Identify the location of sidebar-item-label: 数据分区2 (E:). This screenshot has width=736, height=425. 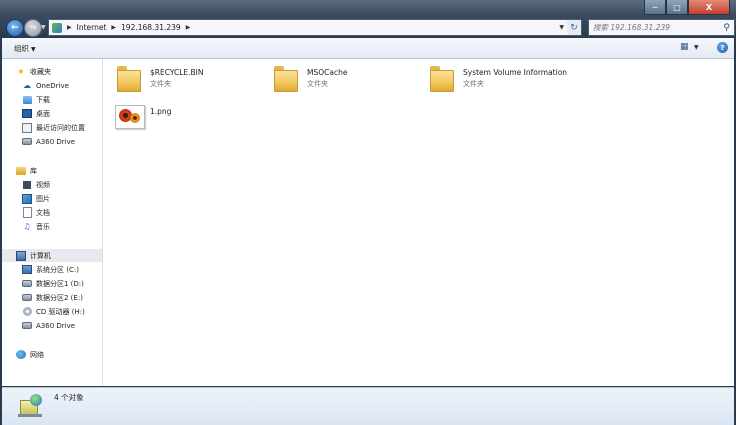
(59, 297).